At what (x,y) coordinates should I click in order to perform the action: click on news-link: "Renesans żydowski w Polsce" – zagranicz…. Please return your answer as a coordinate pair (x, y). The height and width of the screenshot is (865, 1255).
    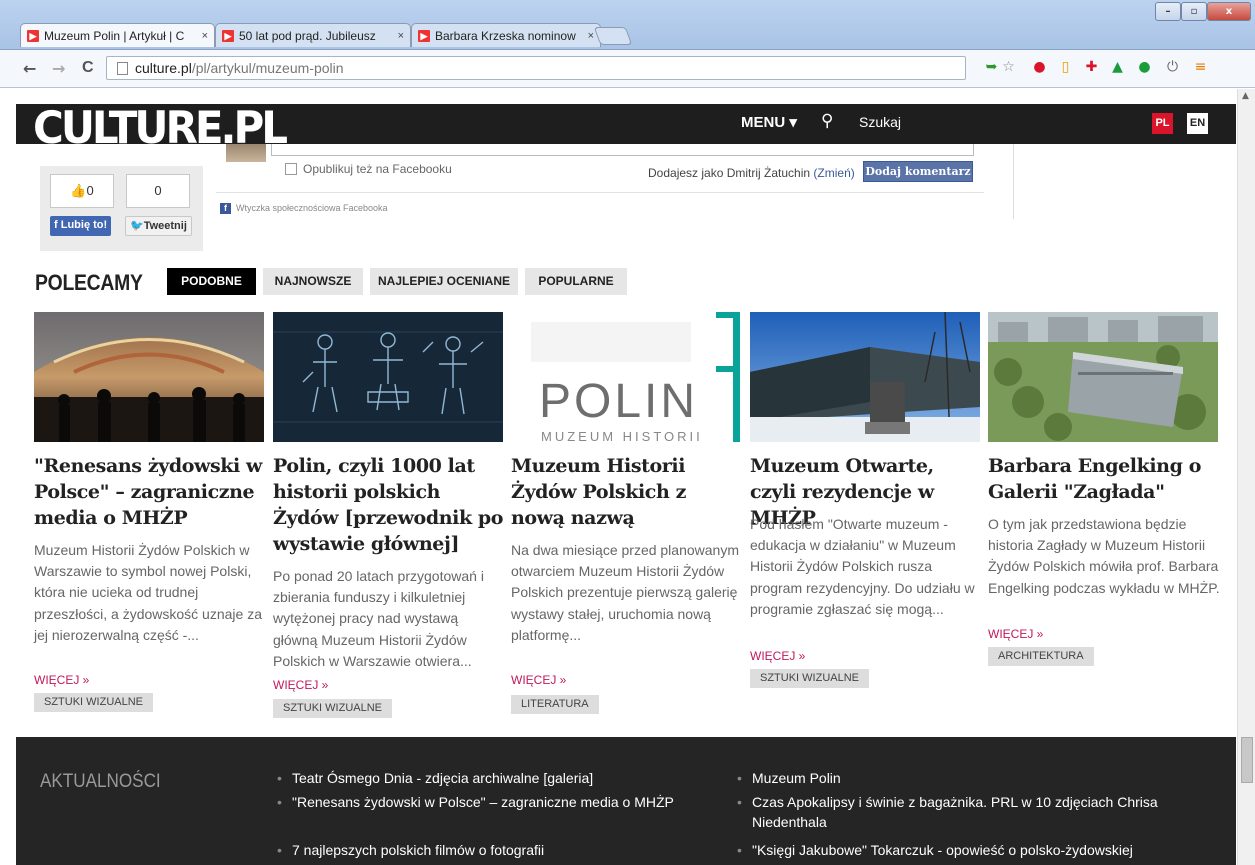
    Looking at the image, I should click on (475, 802).